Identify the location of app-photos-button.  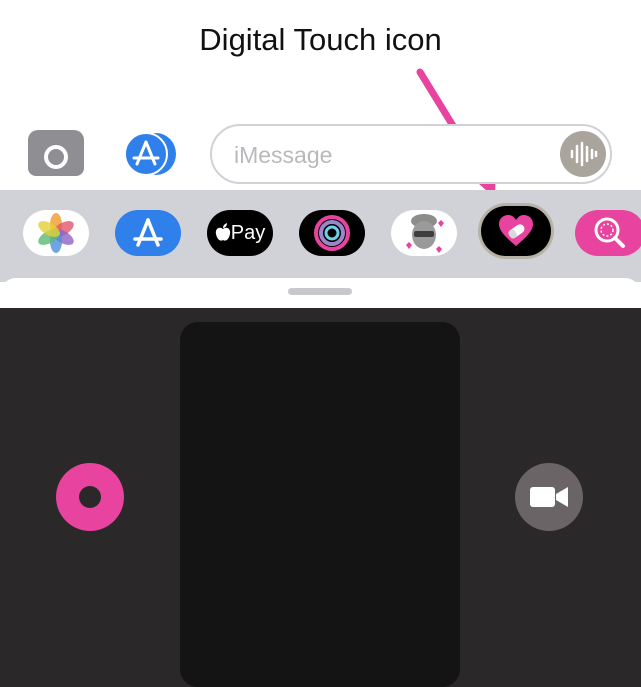
(56, 233).